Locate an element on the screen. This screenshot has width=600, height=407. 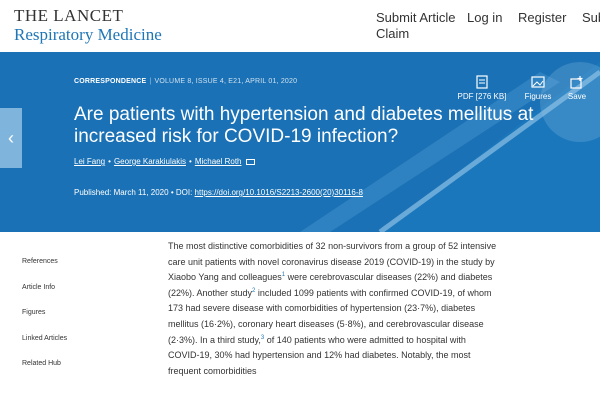
pdf-download-button: PDF [276 KB] is located at coordinates (482, 86).